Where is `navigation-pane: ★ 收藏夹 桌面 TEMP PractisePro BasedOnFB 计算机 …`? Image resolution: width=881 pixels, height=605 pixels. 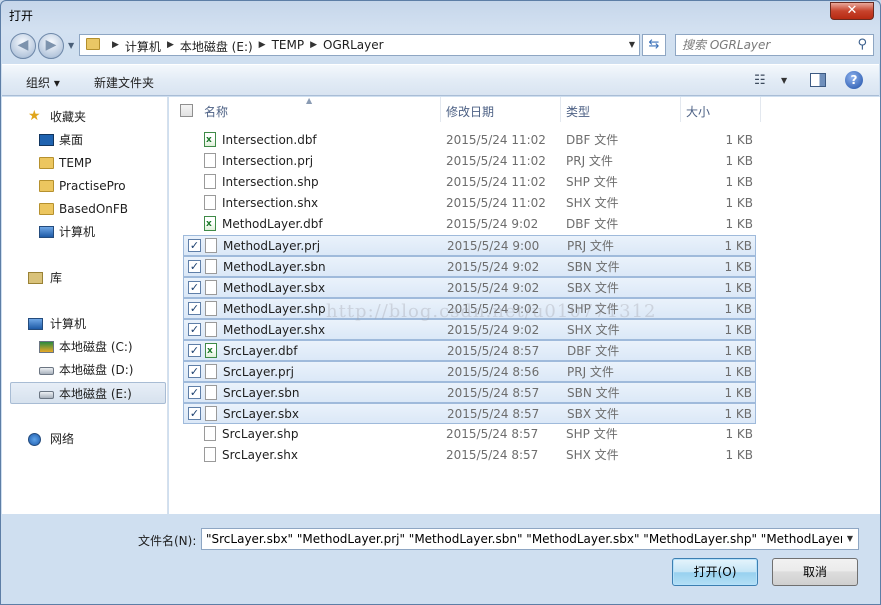
navigation-pane: ★ 收藏夹 桌面 TEMP PractisePro BasedOnFB 计算机 … is located at coordinates (85, 305).